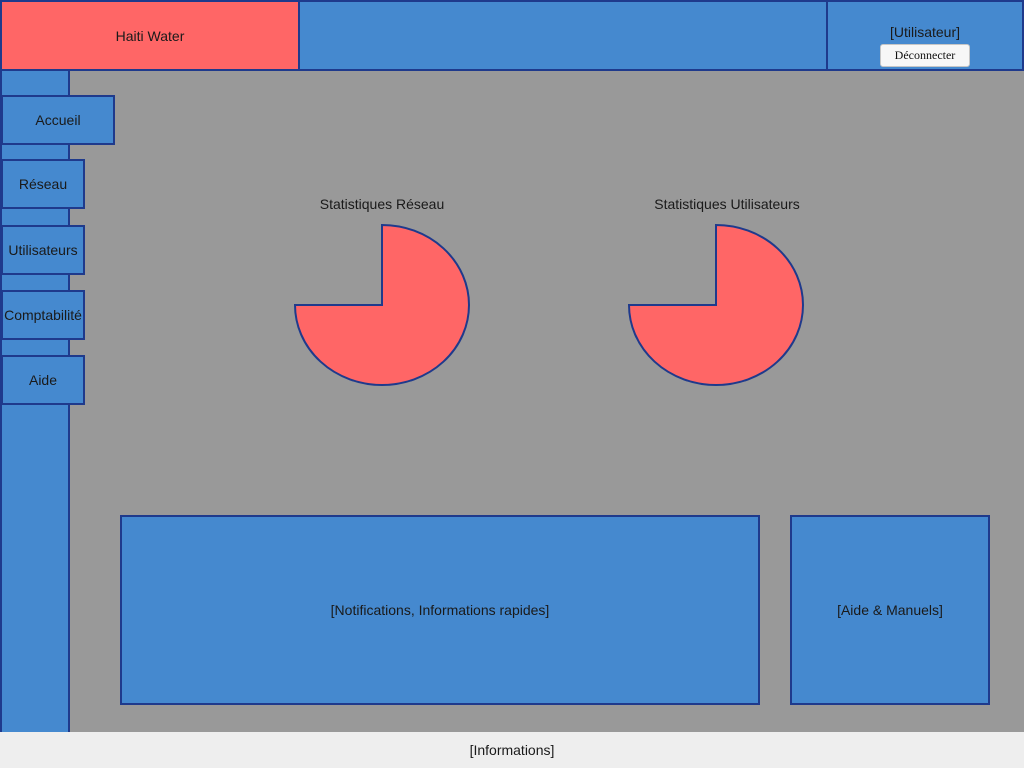 This screenshot has width=1024, height=768. I want to click on help-panel-label: [Aide & Manuels], so click(890, 610).